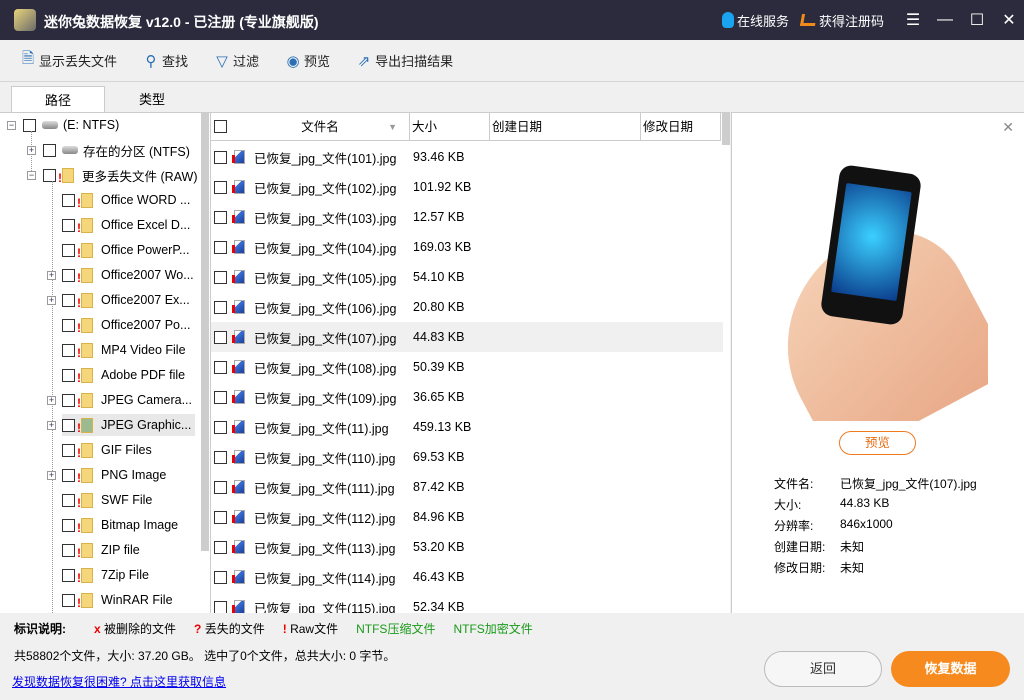  What do you see at coordinates (950, 669) in the screenshot?
I see `recover-button: 恢复数据` at bounding box center [950, 669].